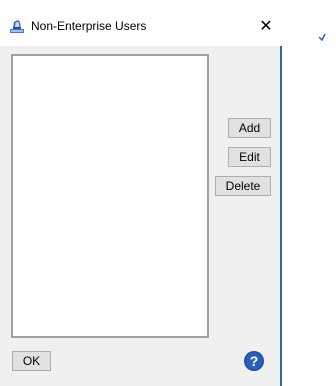 This screenshot has height=386, width=336. I want to click on close-icon: ✕, so click(266, 26).